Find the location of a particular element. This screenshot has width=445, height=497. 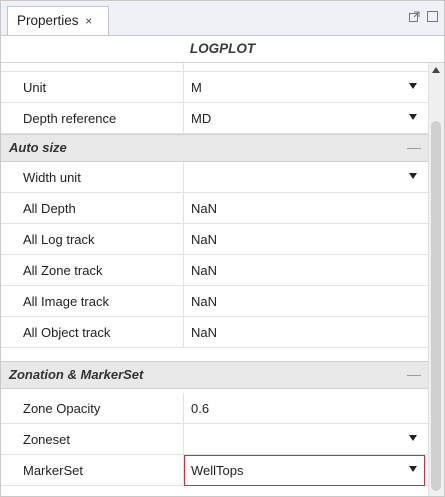

property-name: All Zone track is located at coordinates (63, 270).